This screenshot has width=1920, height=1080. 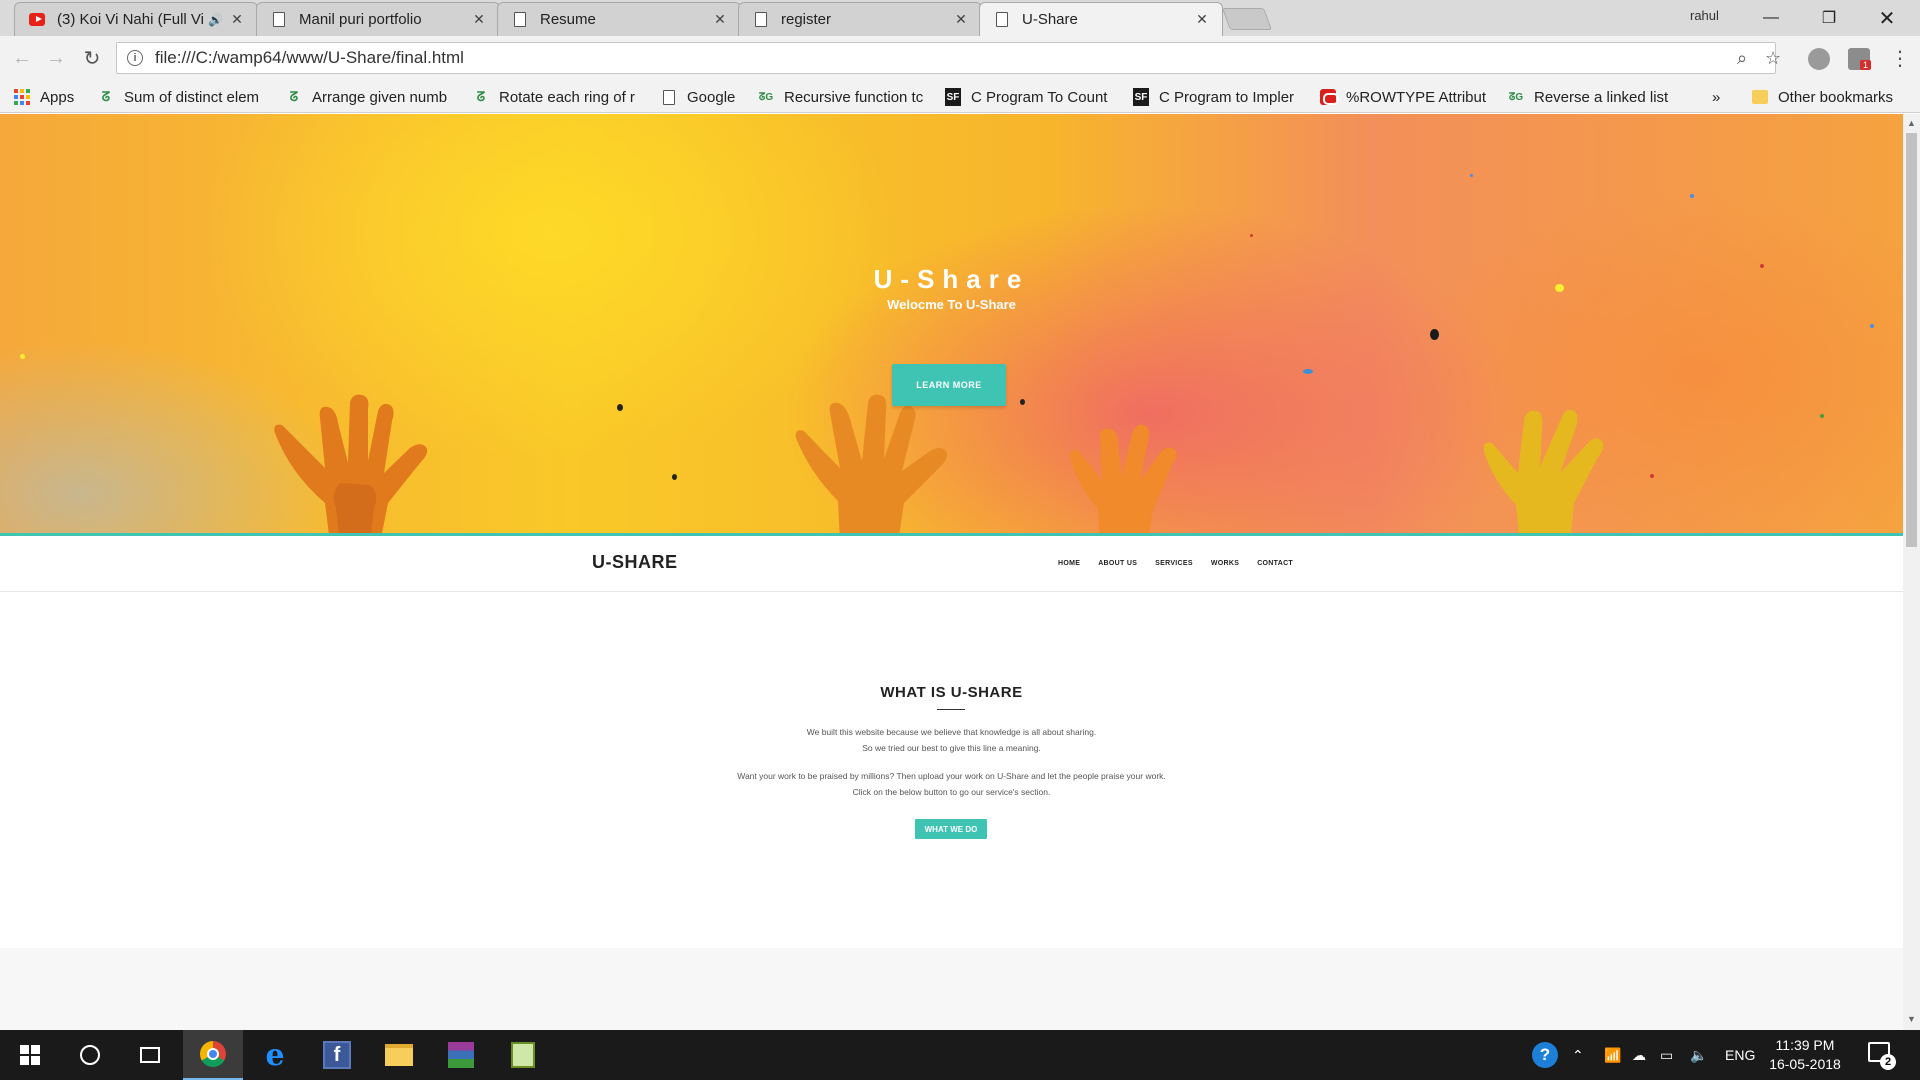 What do you see at coordinates (399, 1055) in the screenshot?
I see `taskbar-file-explorer` at bounding box center [399, 1055].